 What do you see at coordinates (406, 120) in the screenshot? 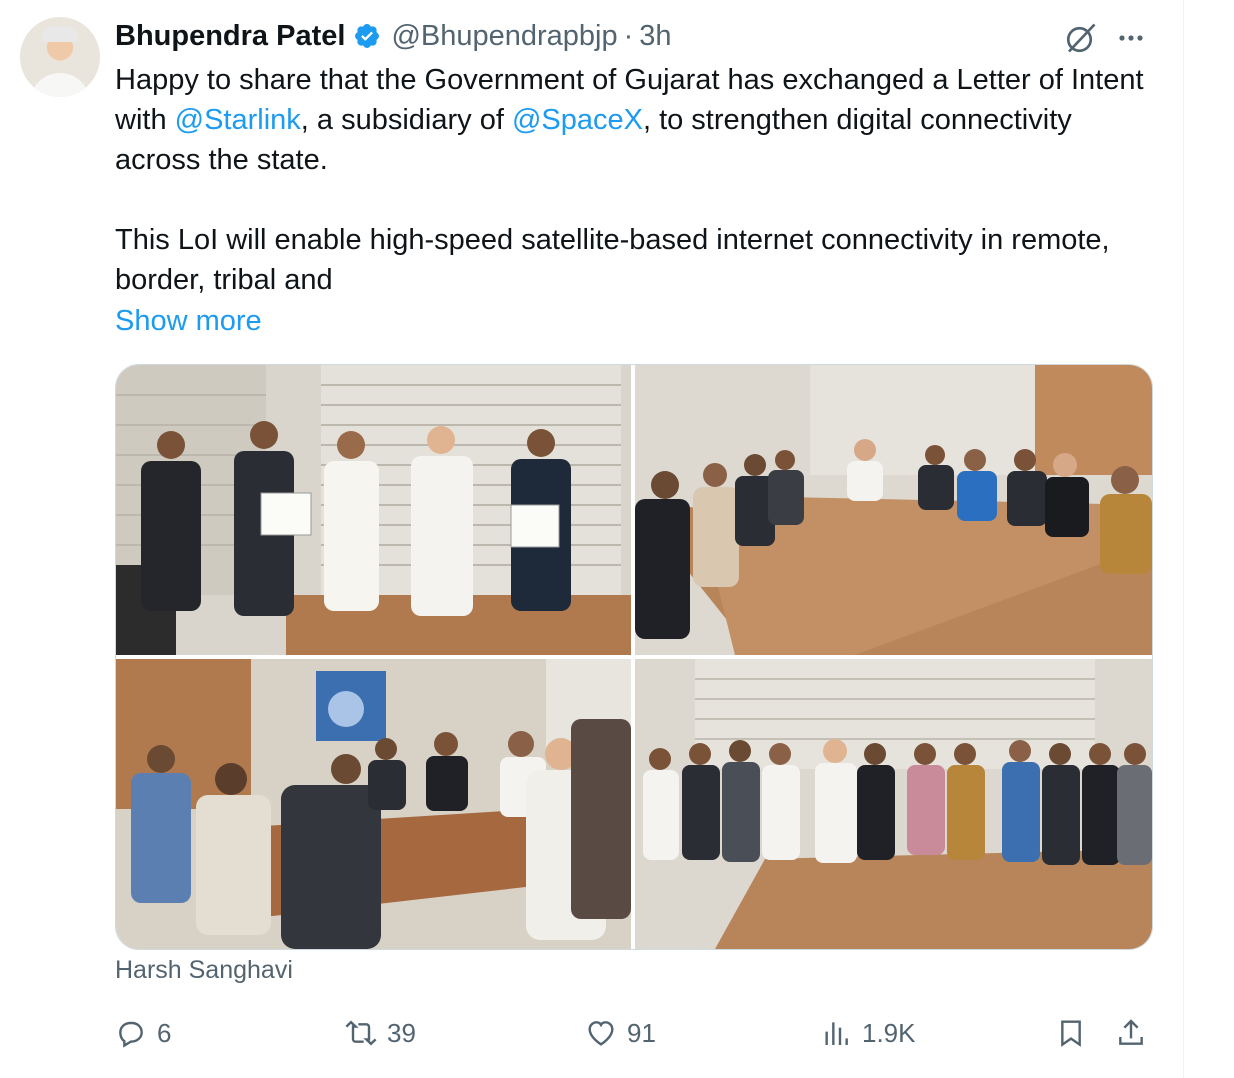
I see `tweet-text-part: , a subsidiary of` at bounding box center [406, 120].